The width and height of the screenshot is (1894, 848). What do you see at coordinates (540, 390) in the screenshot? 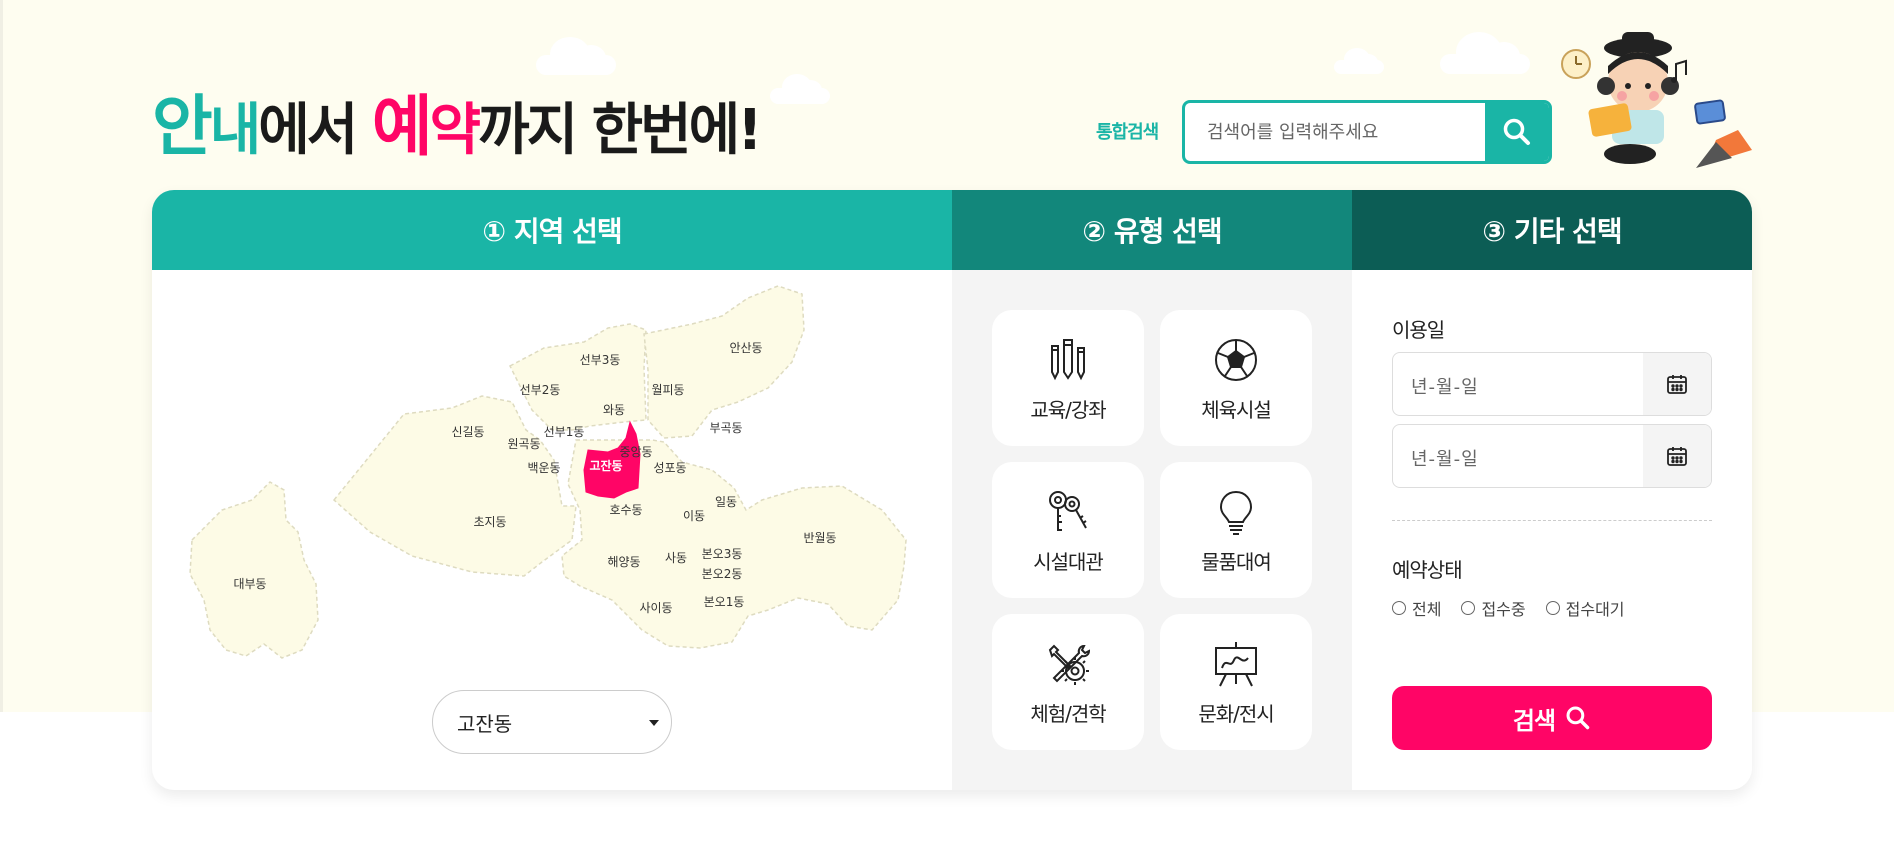
I see `map-label: 선부2동` at bounding box center [540, 390].